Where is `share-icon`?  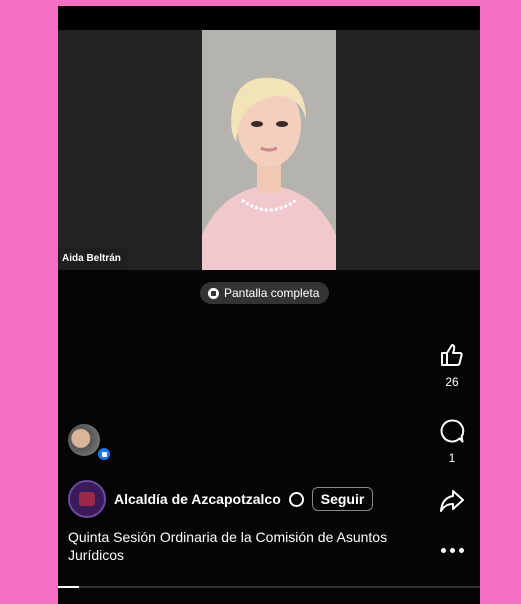 share-icon is located at coordinates (452, 501).